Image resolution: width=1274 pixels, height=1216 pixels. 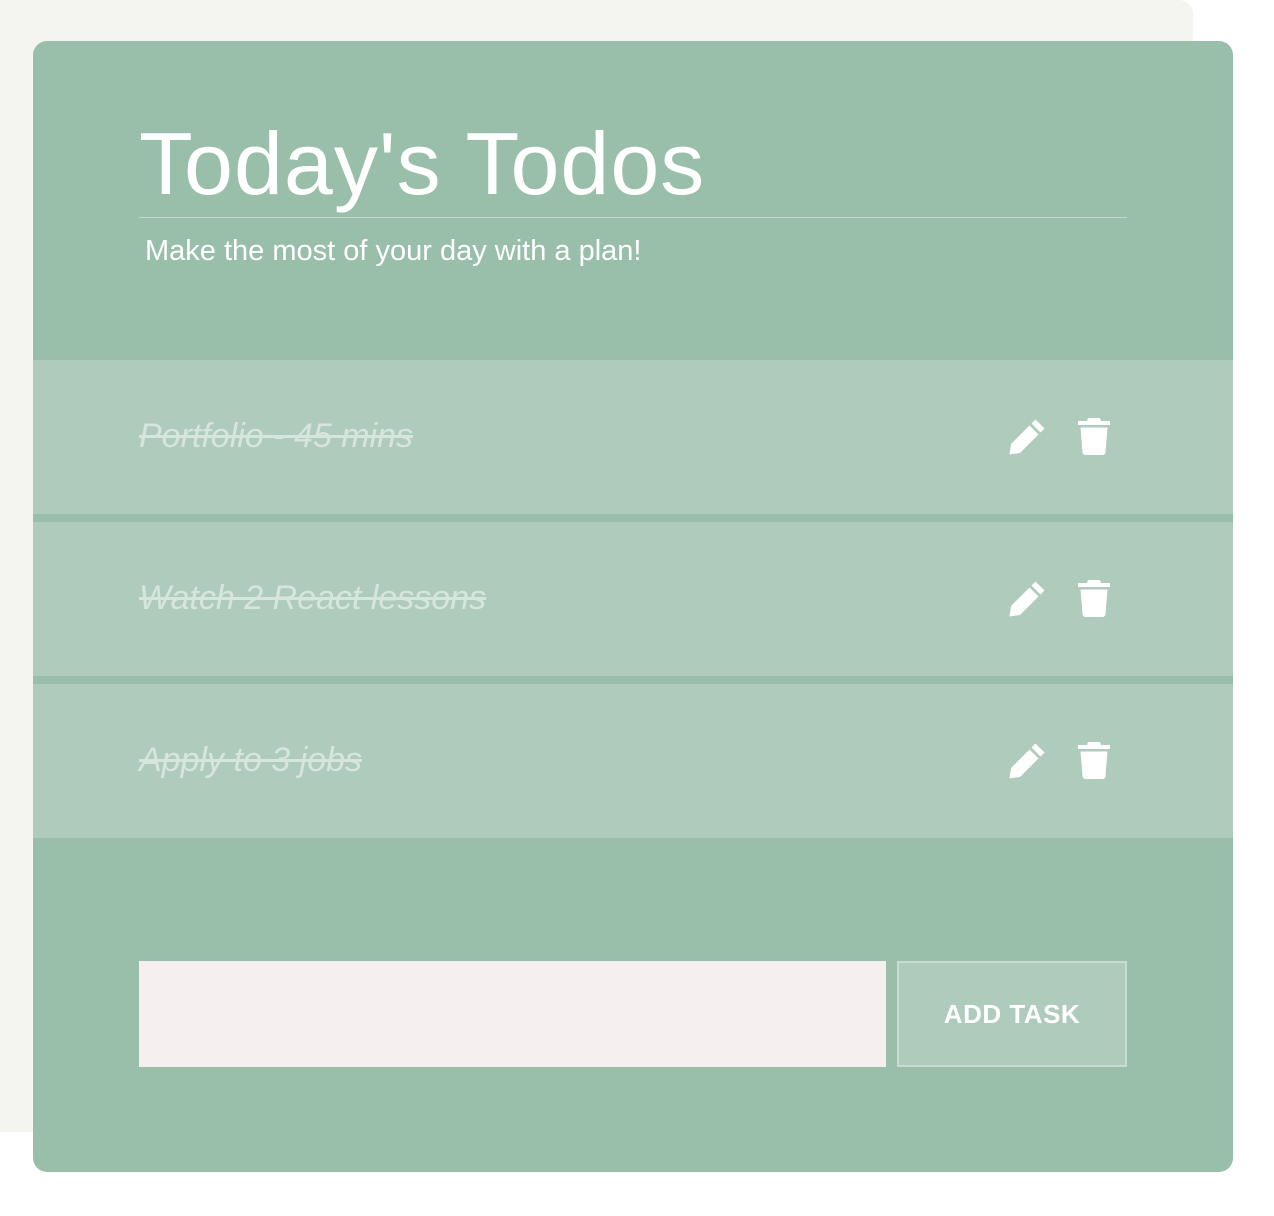 What do you see at coordinates (633, 761) in the screenshot?
I see `todo-item: Apply to 3 jobs` at bounding box center [633, 761].